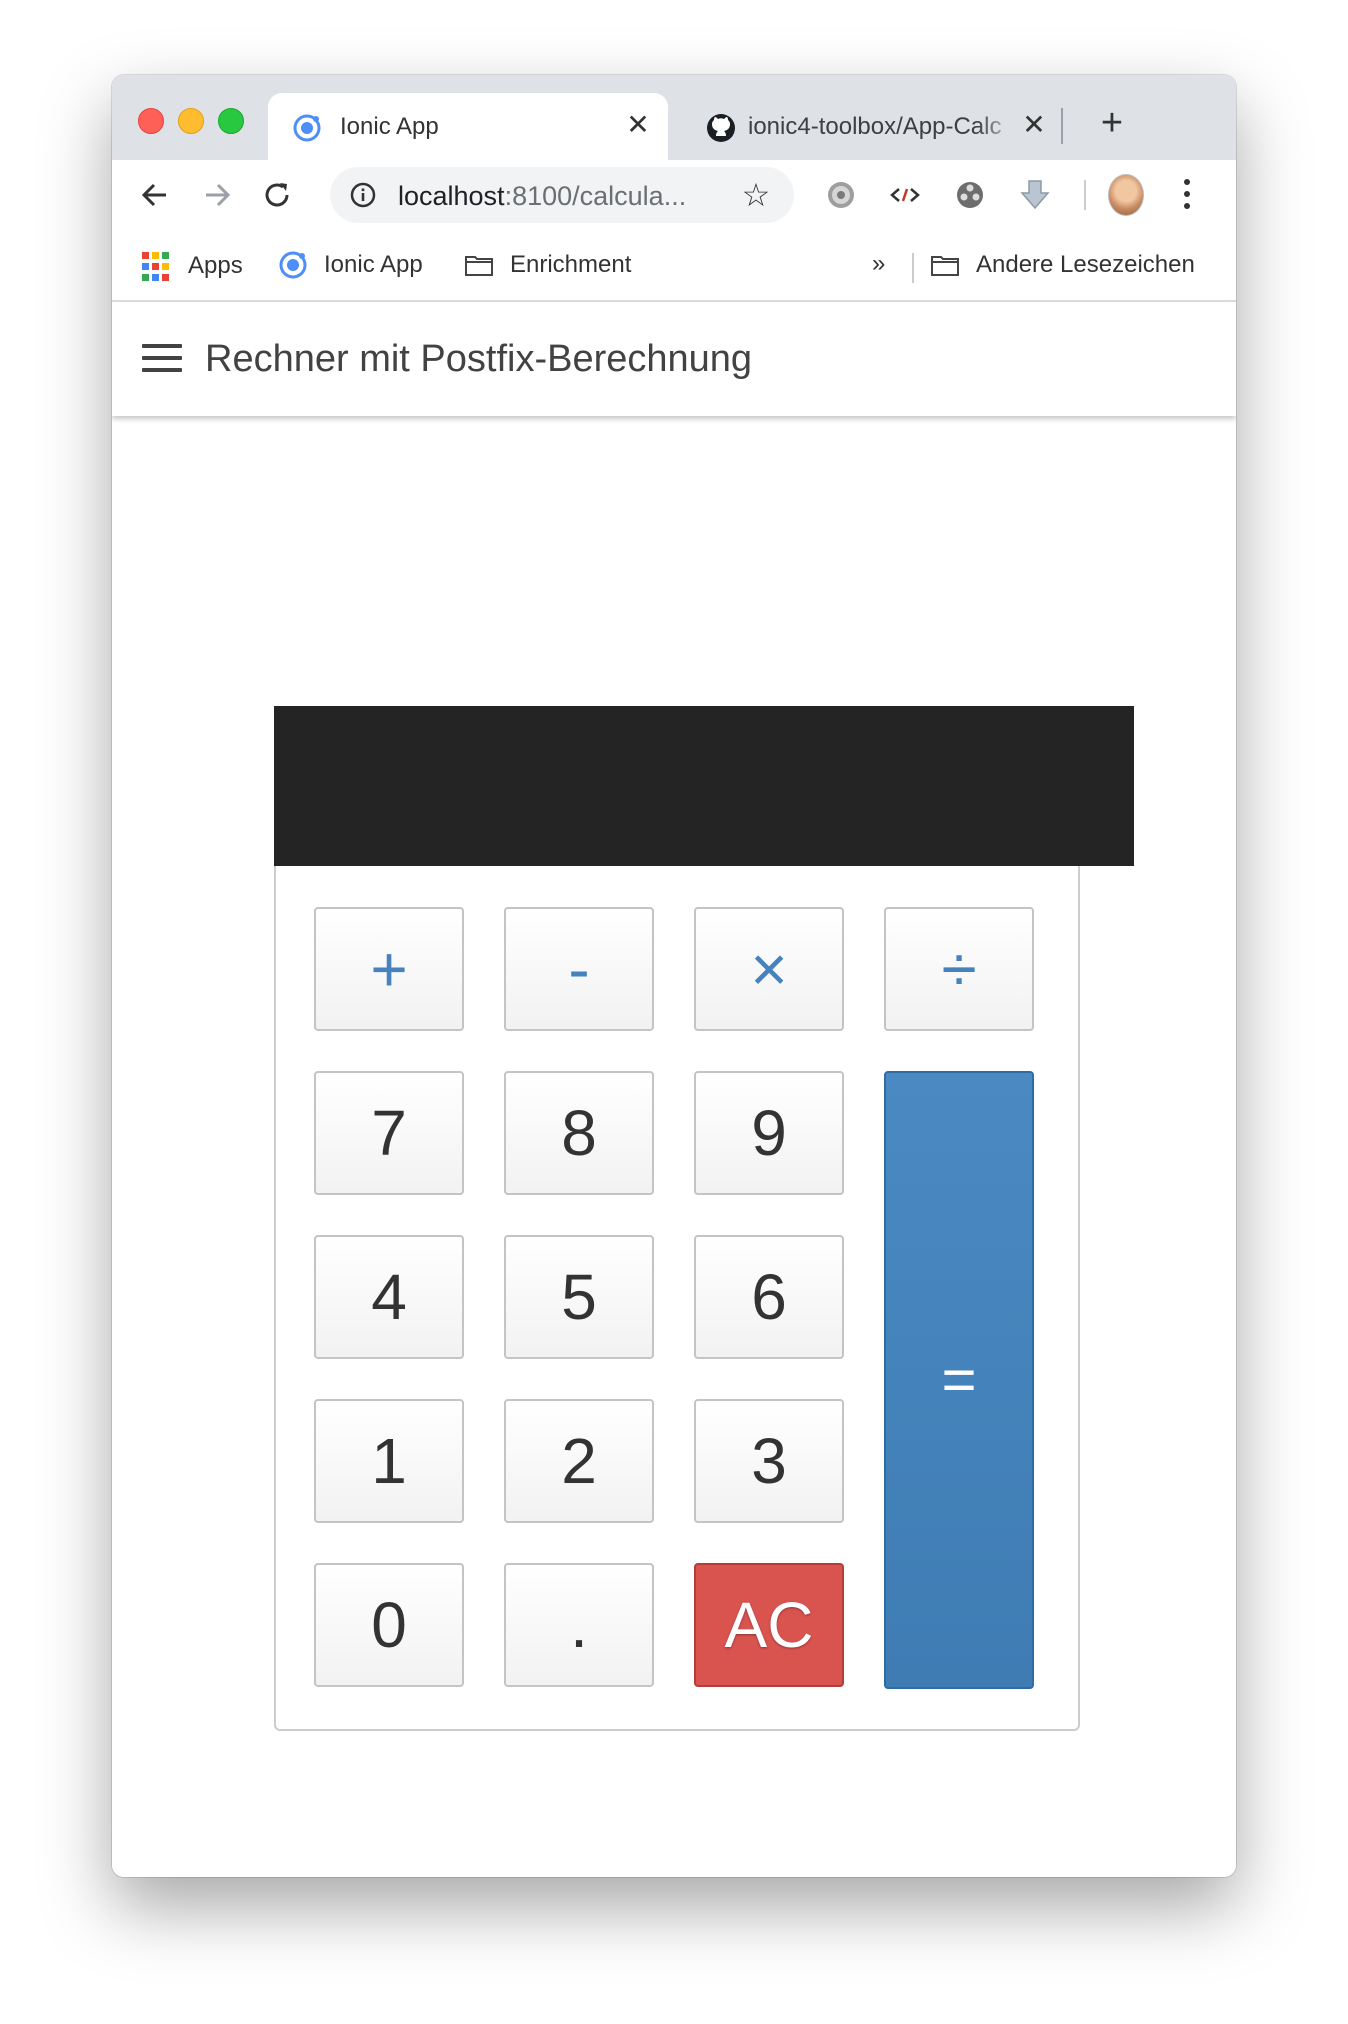  What do you see at coordinates (878, 264) in the screenshot?
I see `more-bookmarks-button: »` at bounding box center [878, 264].